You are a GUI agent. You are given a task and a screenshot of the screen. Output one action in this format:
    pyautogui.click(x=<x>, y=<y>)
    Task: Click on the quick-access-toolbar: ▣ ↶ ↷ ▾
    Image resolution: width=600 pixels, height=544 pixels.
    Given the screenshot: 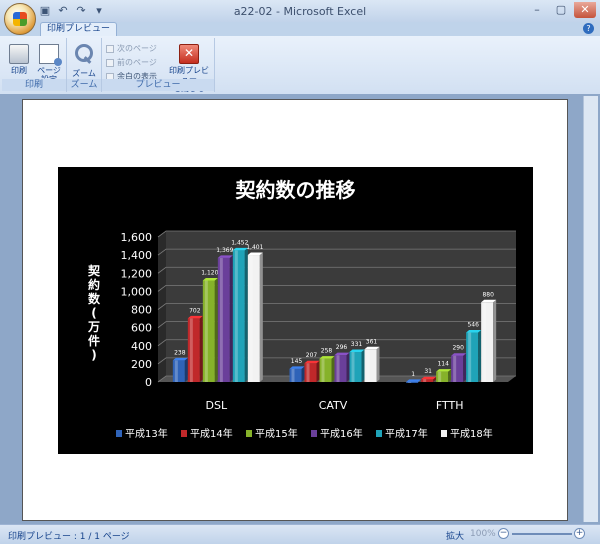 What is the action you would take?
    pyautogui.click(x=72, y=11)
    